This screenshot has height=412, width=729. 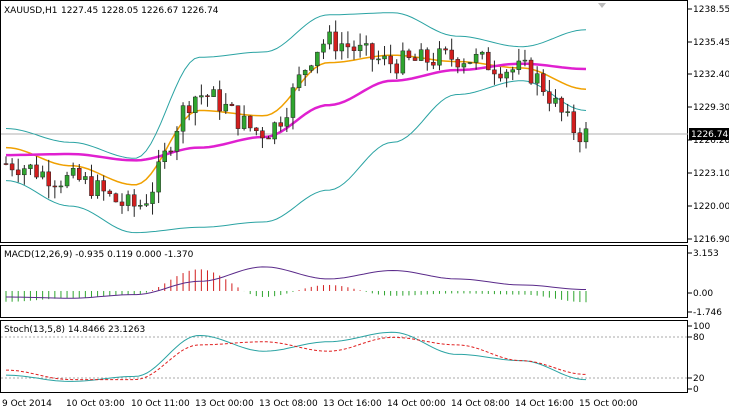 I want to click on stoch-label: Stoch(13,5,8) 14.8466 23.1263, so click(x=74, y=330).